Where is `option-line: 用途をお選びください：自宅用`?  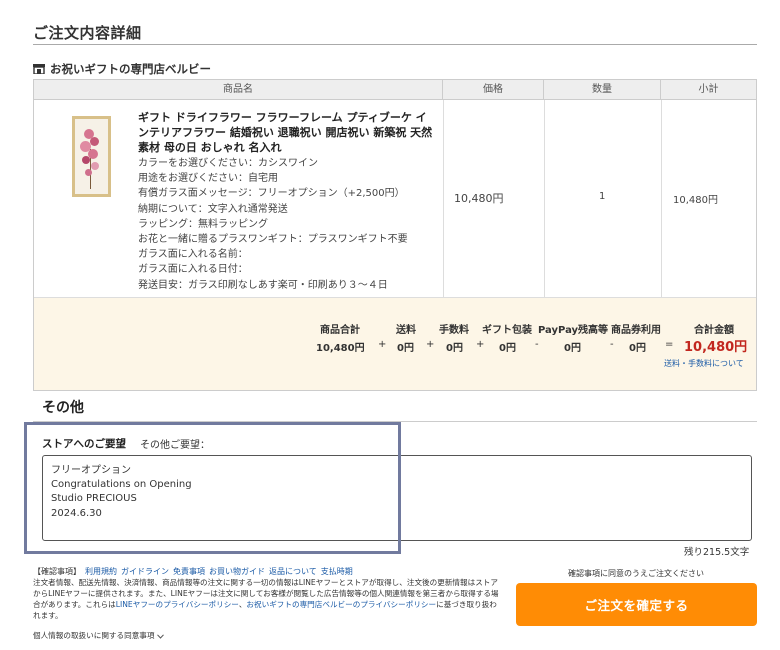
option-line: 用途をお選びください：自宅用 is located at coordinates (208, 179).